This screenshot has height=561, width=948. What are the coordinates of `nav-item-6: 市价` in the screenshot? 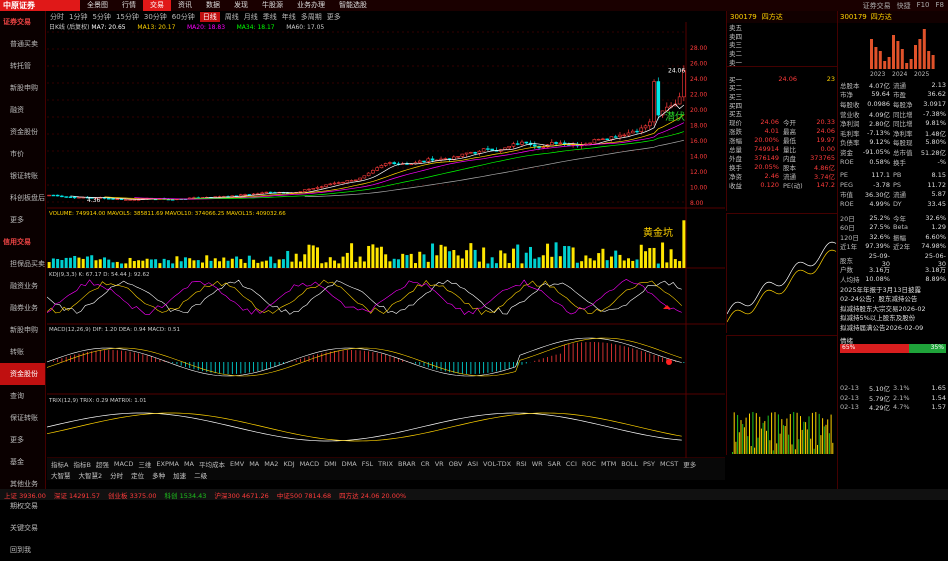 It's located at (22, 154).